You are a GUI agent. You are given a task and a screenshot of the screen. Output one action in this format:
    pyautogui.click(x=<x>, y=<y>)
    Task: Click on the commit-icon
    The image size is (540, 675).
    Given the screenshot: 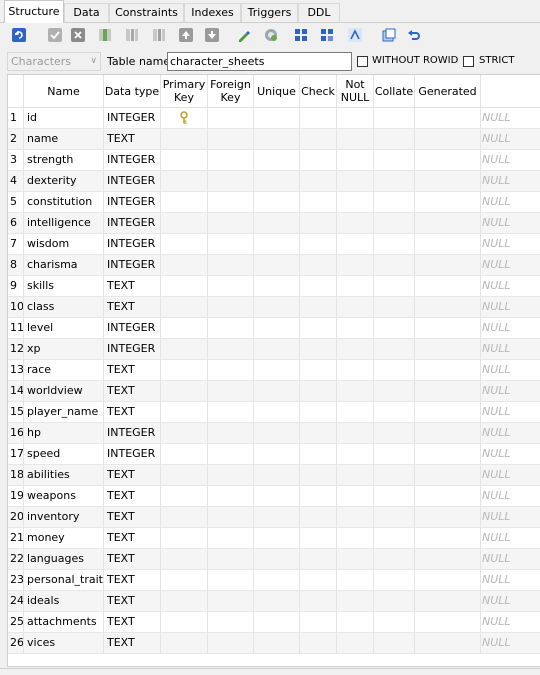 What is the action you would take?
    pyautogui.click(x=55, y=35)
    